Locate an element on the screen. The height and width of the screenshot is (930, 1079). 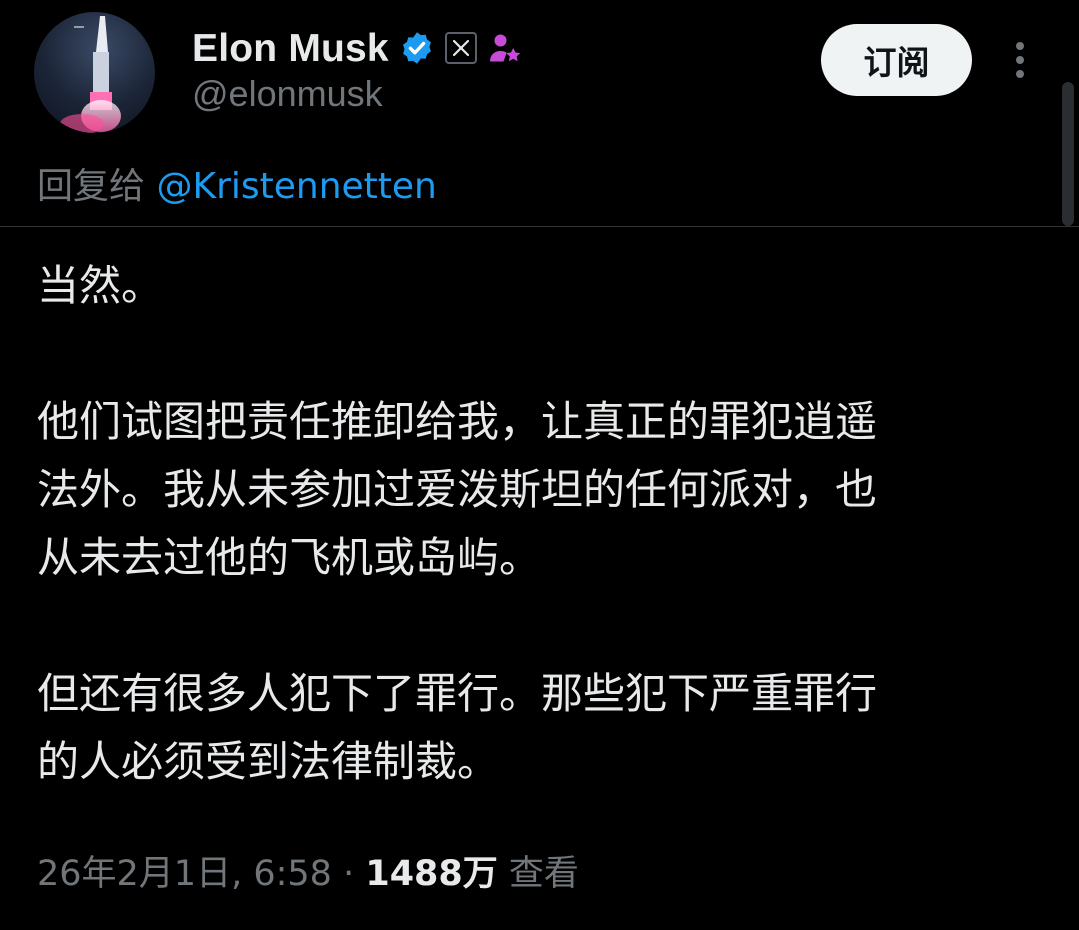
tweet-line: 法外。我从未参加过爱泼斯坦的任何派对，也 is located at coordinates (457, 489).